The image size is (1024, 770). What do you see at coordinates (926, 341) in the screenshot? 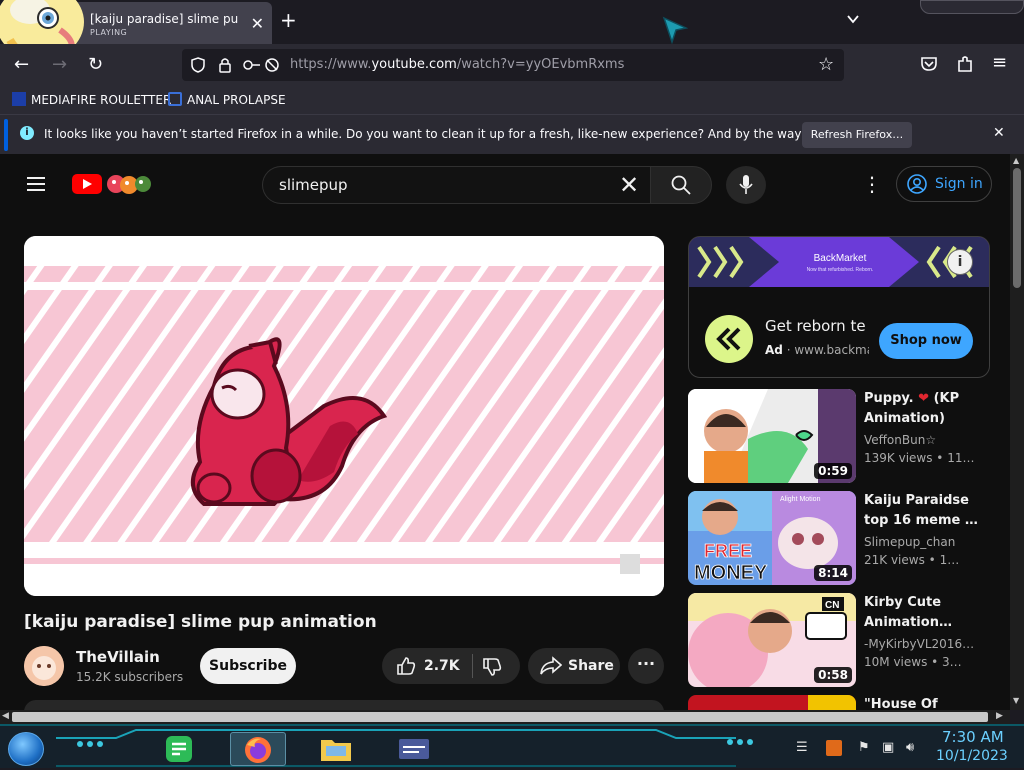
I see `shop-now-button: Shop now` at bounding box center [926, 341].